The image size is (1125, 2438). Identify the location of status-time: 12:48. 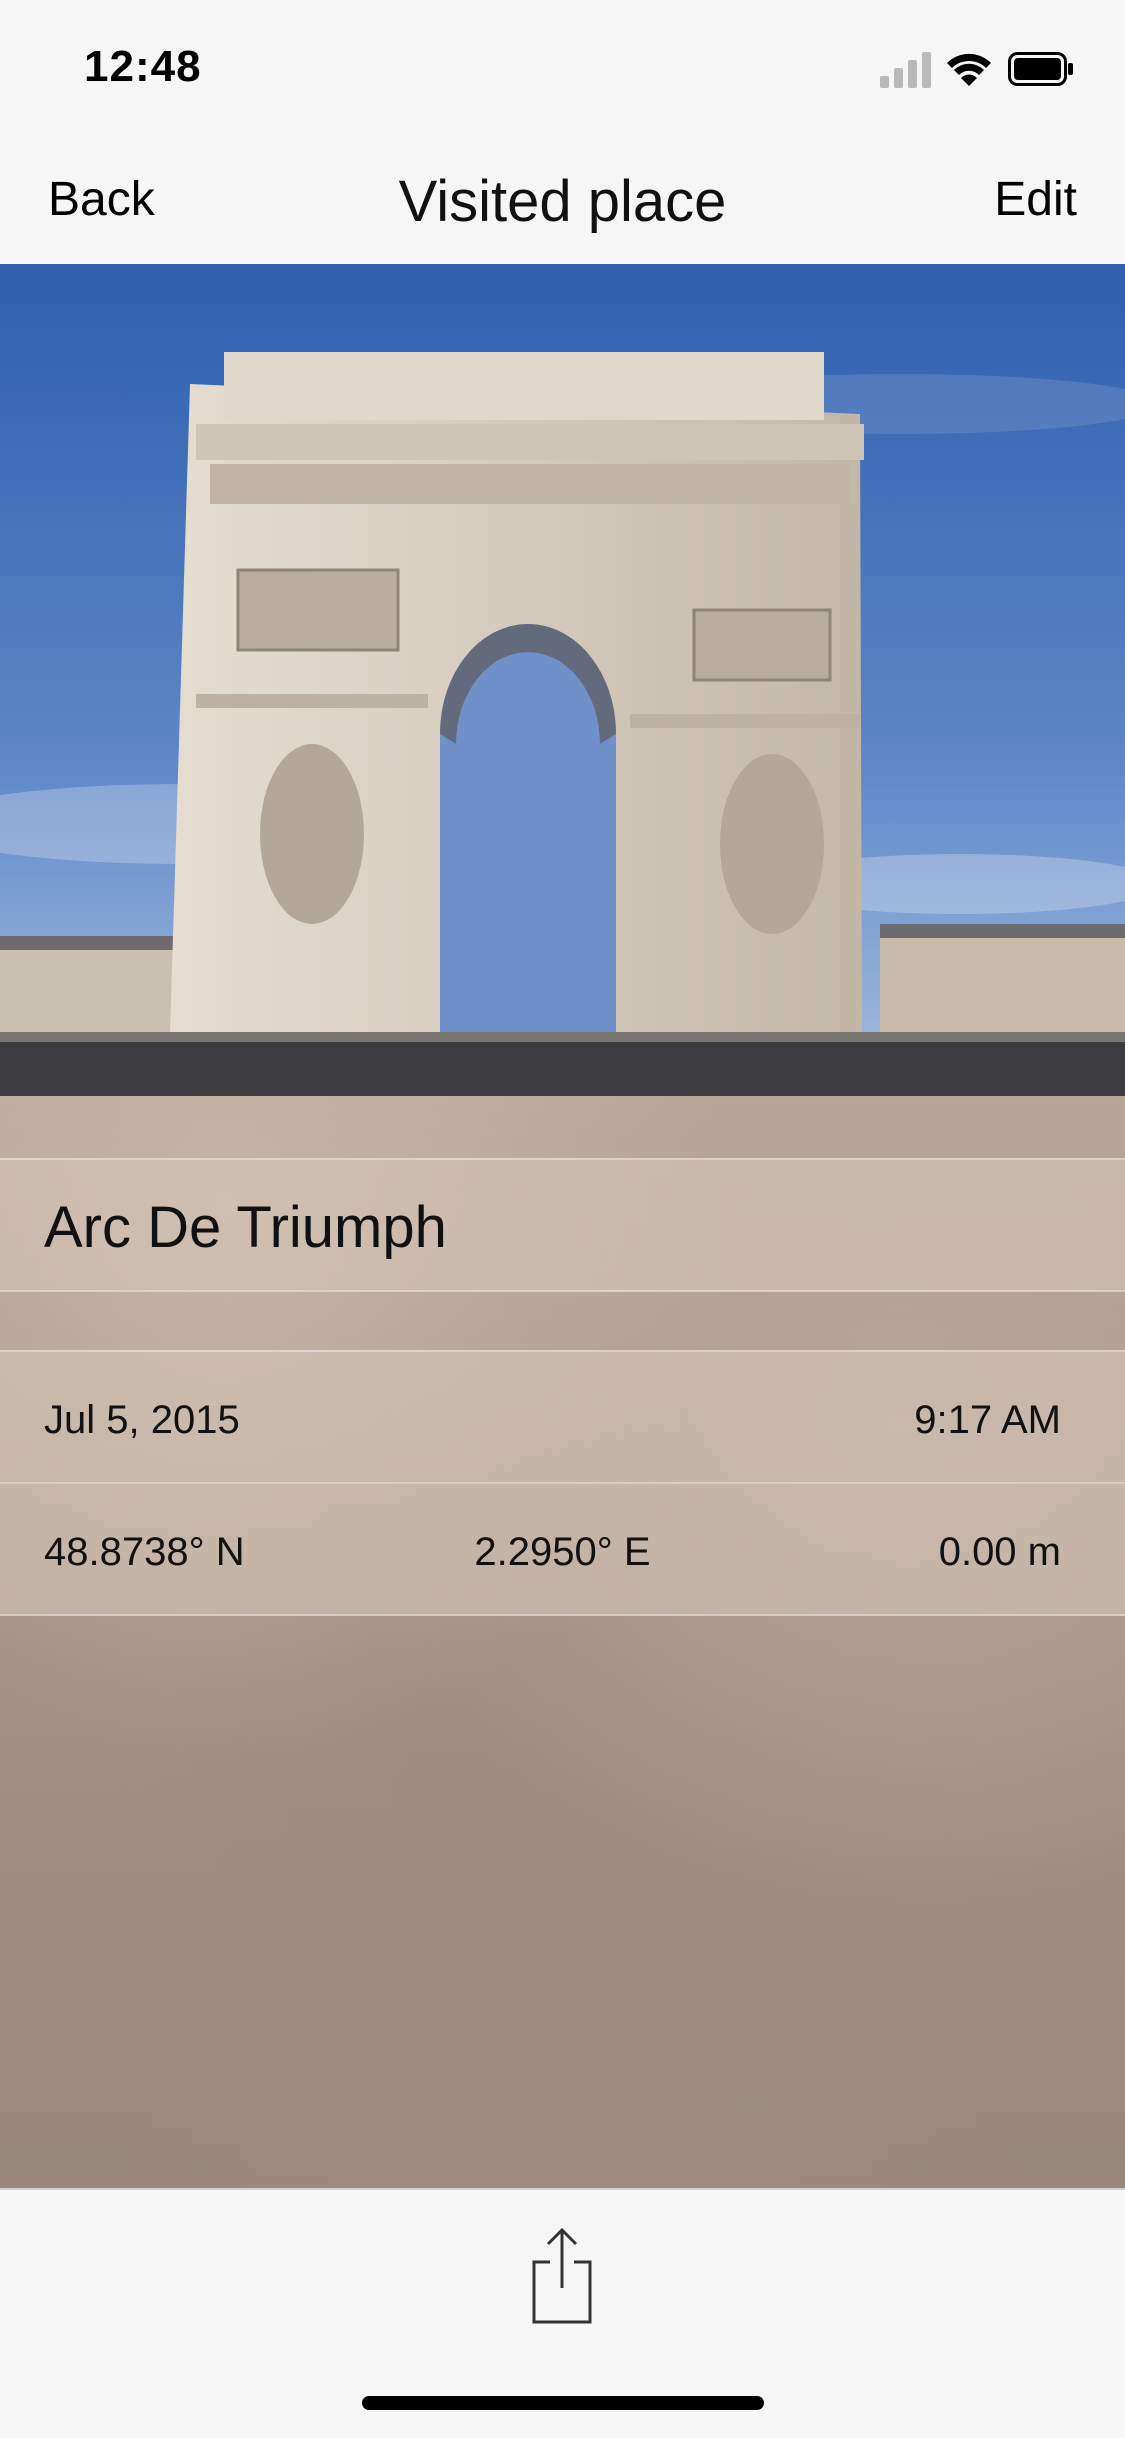
(143, 66).